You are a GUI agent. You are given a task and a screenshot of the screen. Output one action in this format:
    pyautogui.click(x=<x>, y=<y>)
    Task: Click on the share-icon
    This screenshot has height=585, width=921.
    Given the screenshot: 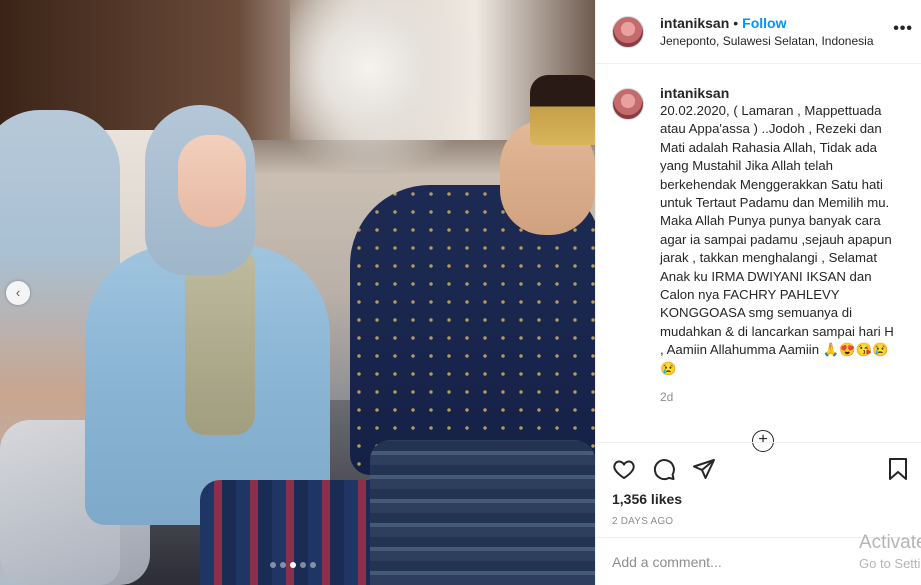 What is the action you would take?
    pyautogui.click(x=704, y=469)
    